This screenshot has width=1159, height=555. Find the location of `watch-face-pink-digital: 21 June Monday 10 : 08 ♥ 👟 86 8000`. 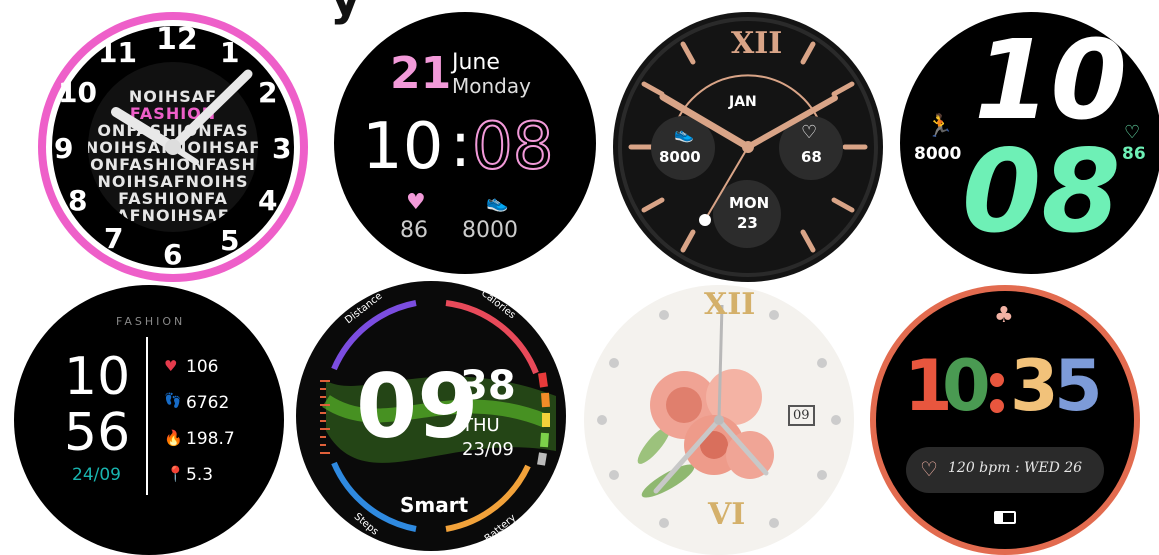

watch-face-pink-digital: 21 June Monday 10 : 08 ♥ 👟 86 8000 is located at coordinates (465, 143).